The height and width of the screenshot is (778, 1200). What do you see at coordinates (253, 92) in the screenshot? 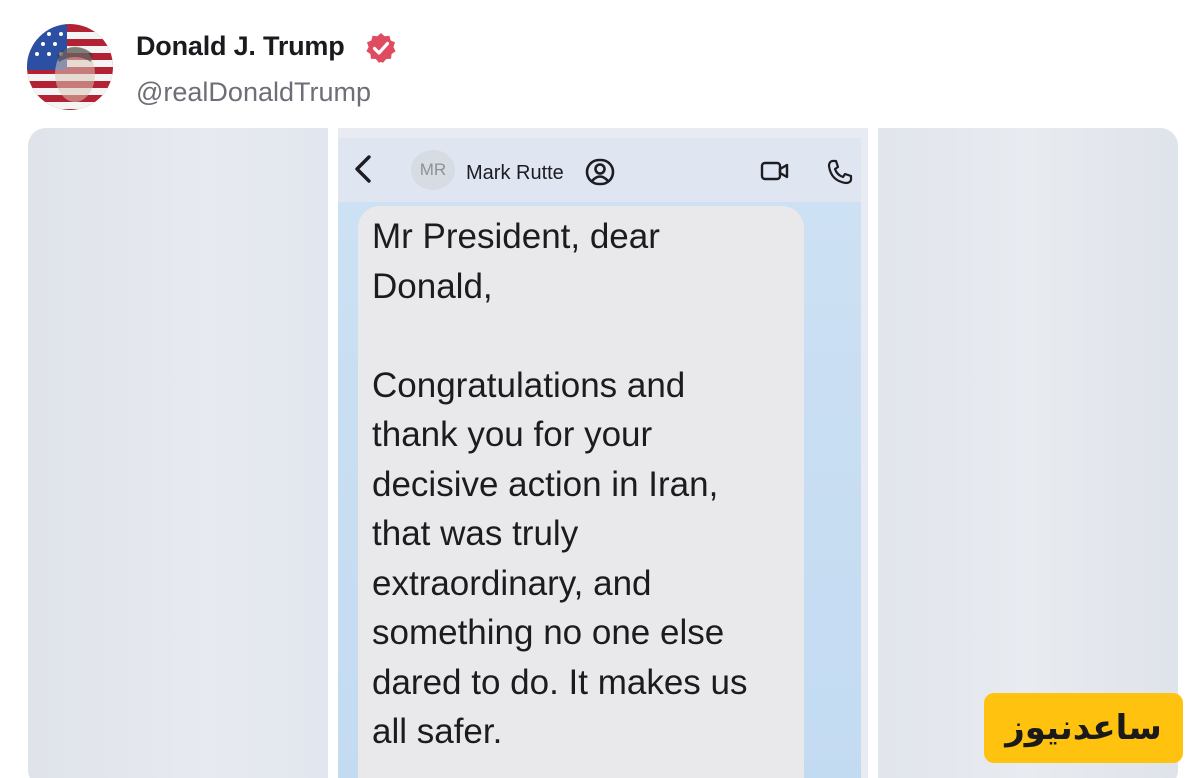
I see `user-handle: @realDonaldTrump` at bounding box center [253, 92].